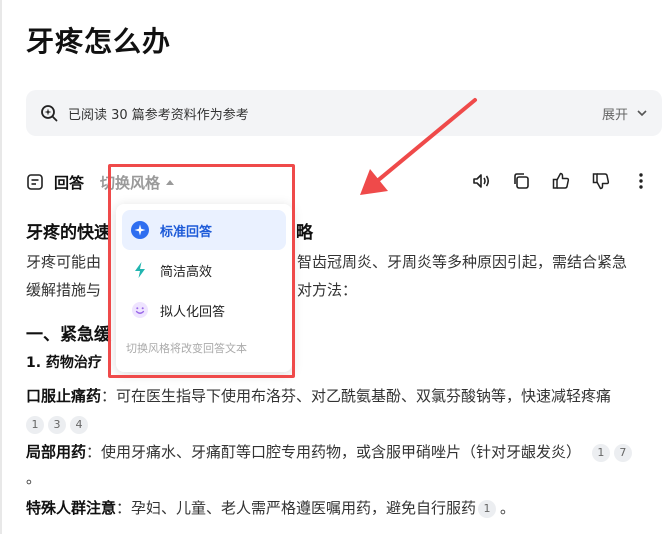 The height and width of the screenshot is (534, 668). I want to click on page-title: 牙疼怎么办, so click(99, 41).